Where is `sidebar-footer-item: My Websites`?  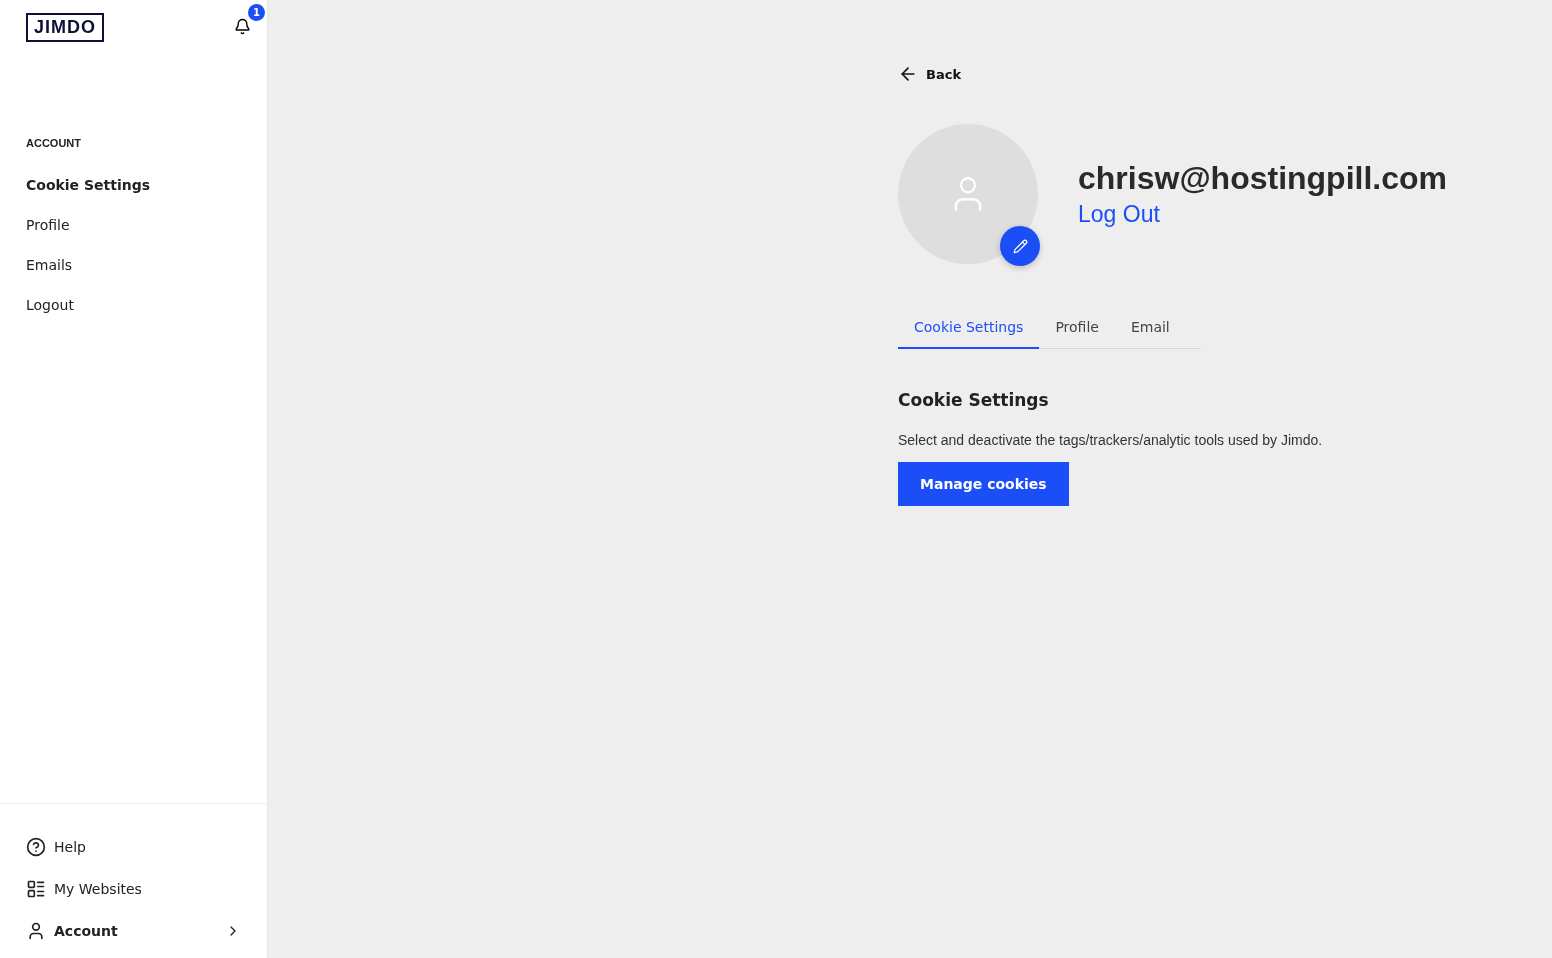 sidebar-footer-item: My Websites is located at coordinates (133, 889).